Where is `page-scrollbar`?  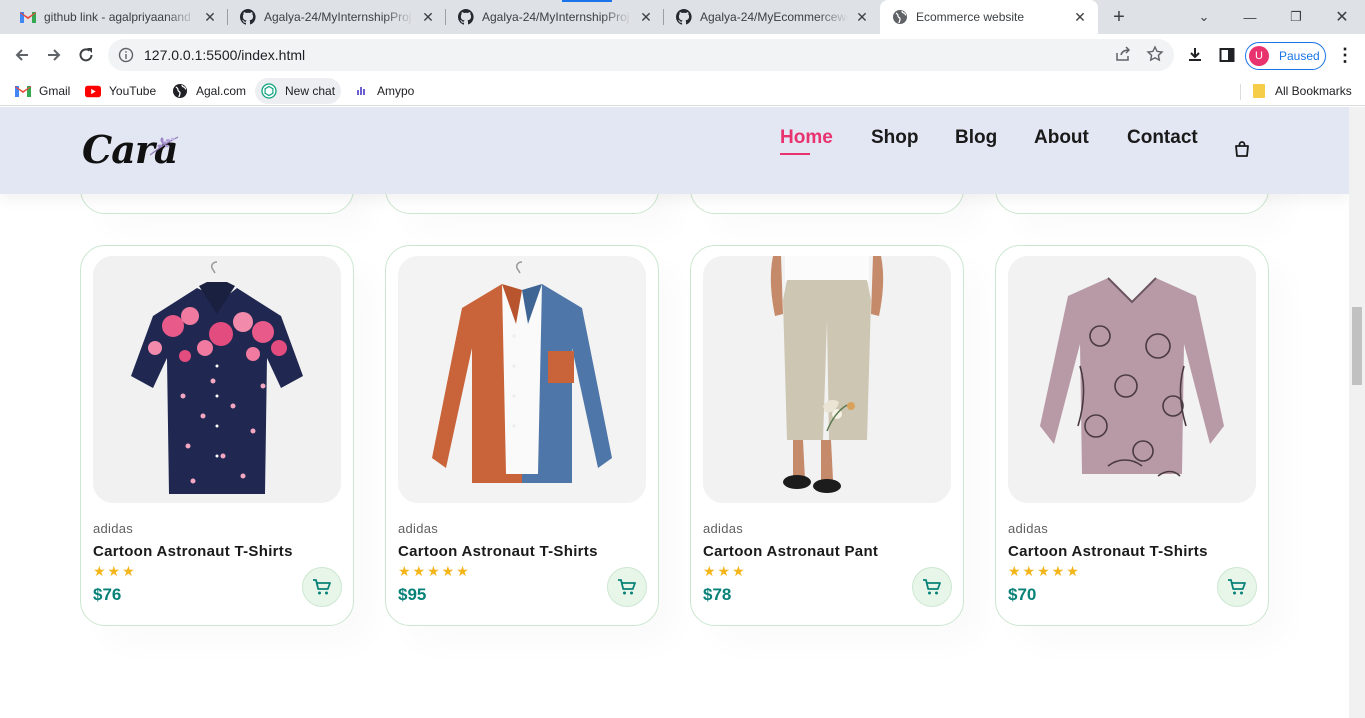
page-scrollbar is located at coordinates (1357, 412).